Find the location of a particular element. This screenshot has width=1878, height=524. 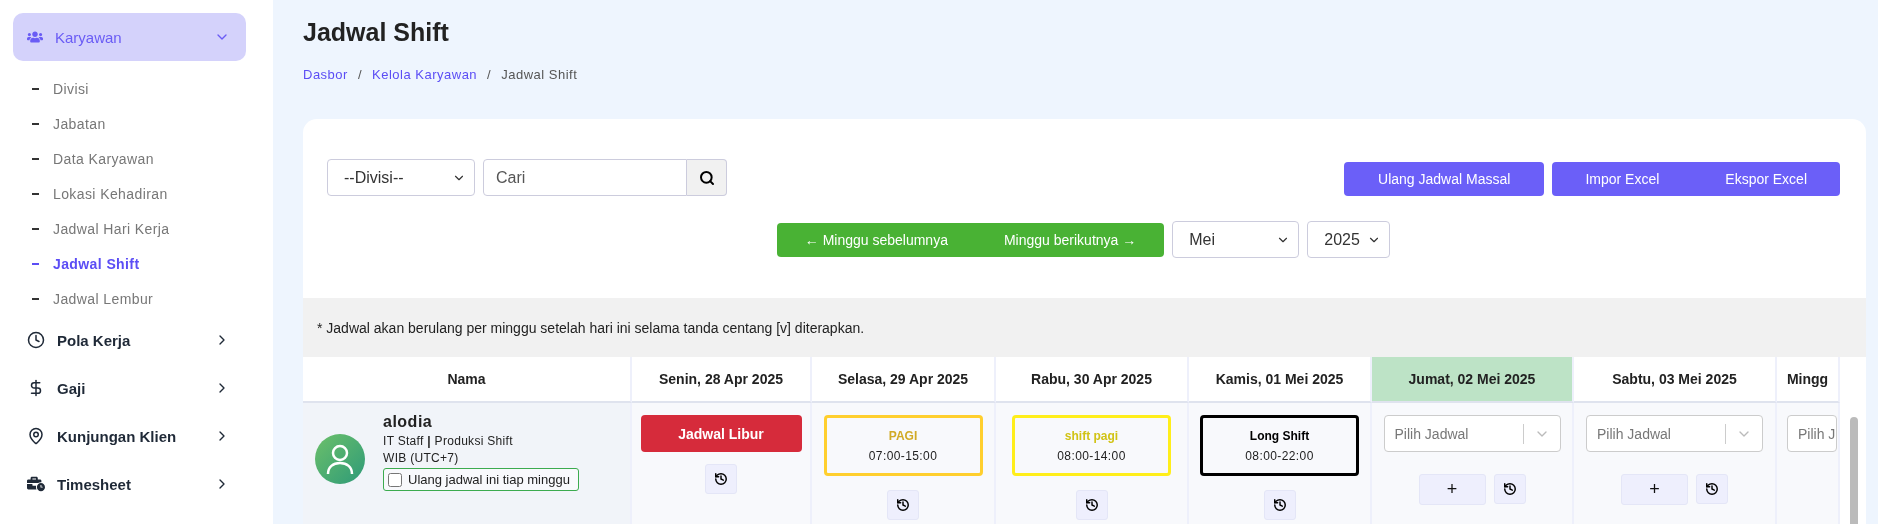

sidebar-subitem: Jadwal Lembur is located at coordinates (152, 298).